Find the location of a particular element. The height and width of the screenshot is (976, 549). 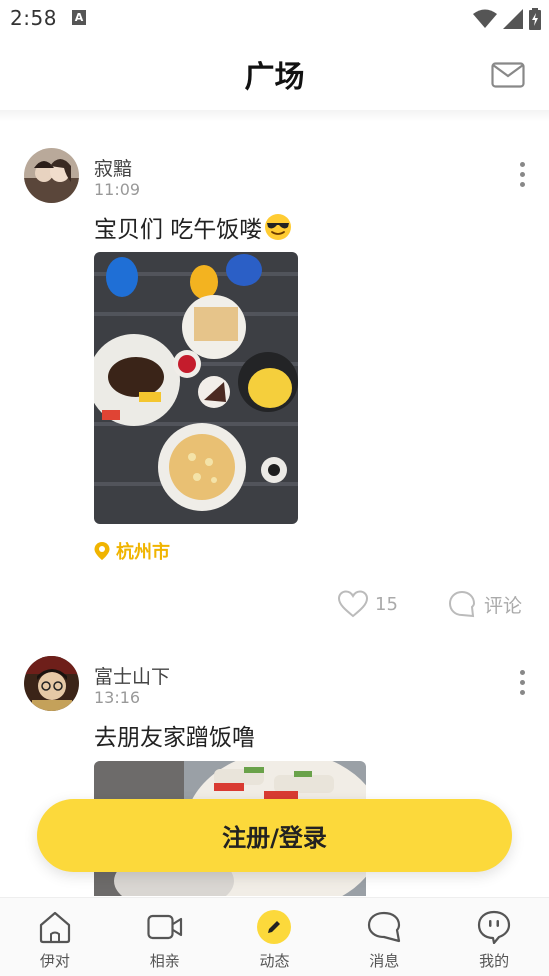

tab-wode: 我的 is located at coordinates (494, 937).